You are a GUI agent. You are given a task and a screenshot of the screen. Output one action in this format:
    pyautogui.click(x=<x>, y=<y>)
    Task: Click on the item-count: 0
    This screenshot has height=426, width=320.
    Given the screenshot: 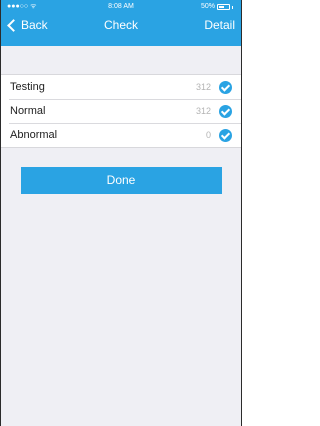 What is the action you would take?
    pyautogui.click(x=208, y=135)
    